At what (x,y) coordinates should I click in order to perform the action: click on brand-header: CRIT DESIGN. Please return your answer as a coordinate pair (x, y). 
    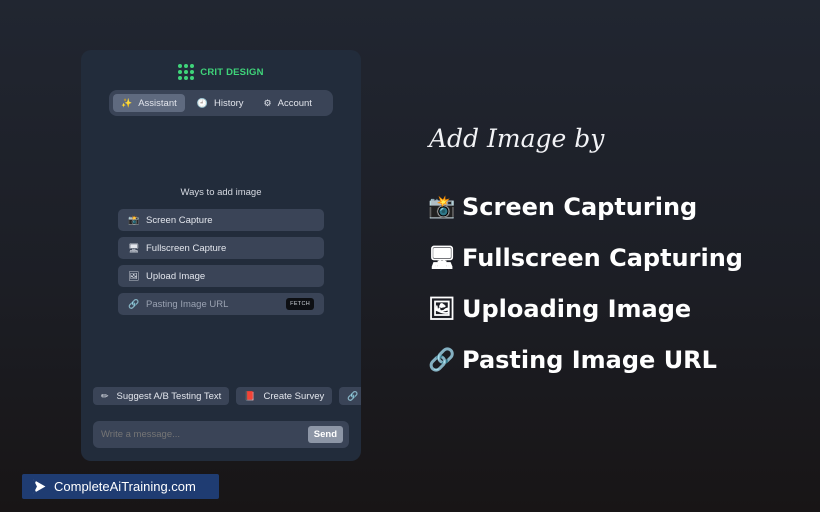
    Looking at the image, I should click on (221, 72).